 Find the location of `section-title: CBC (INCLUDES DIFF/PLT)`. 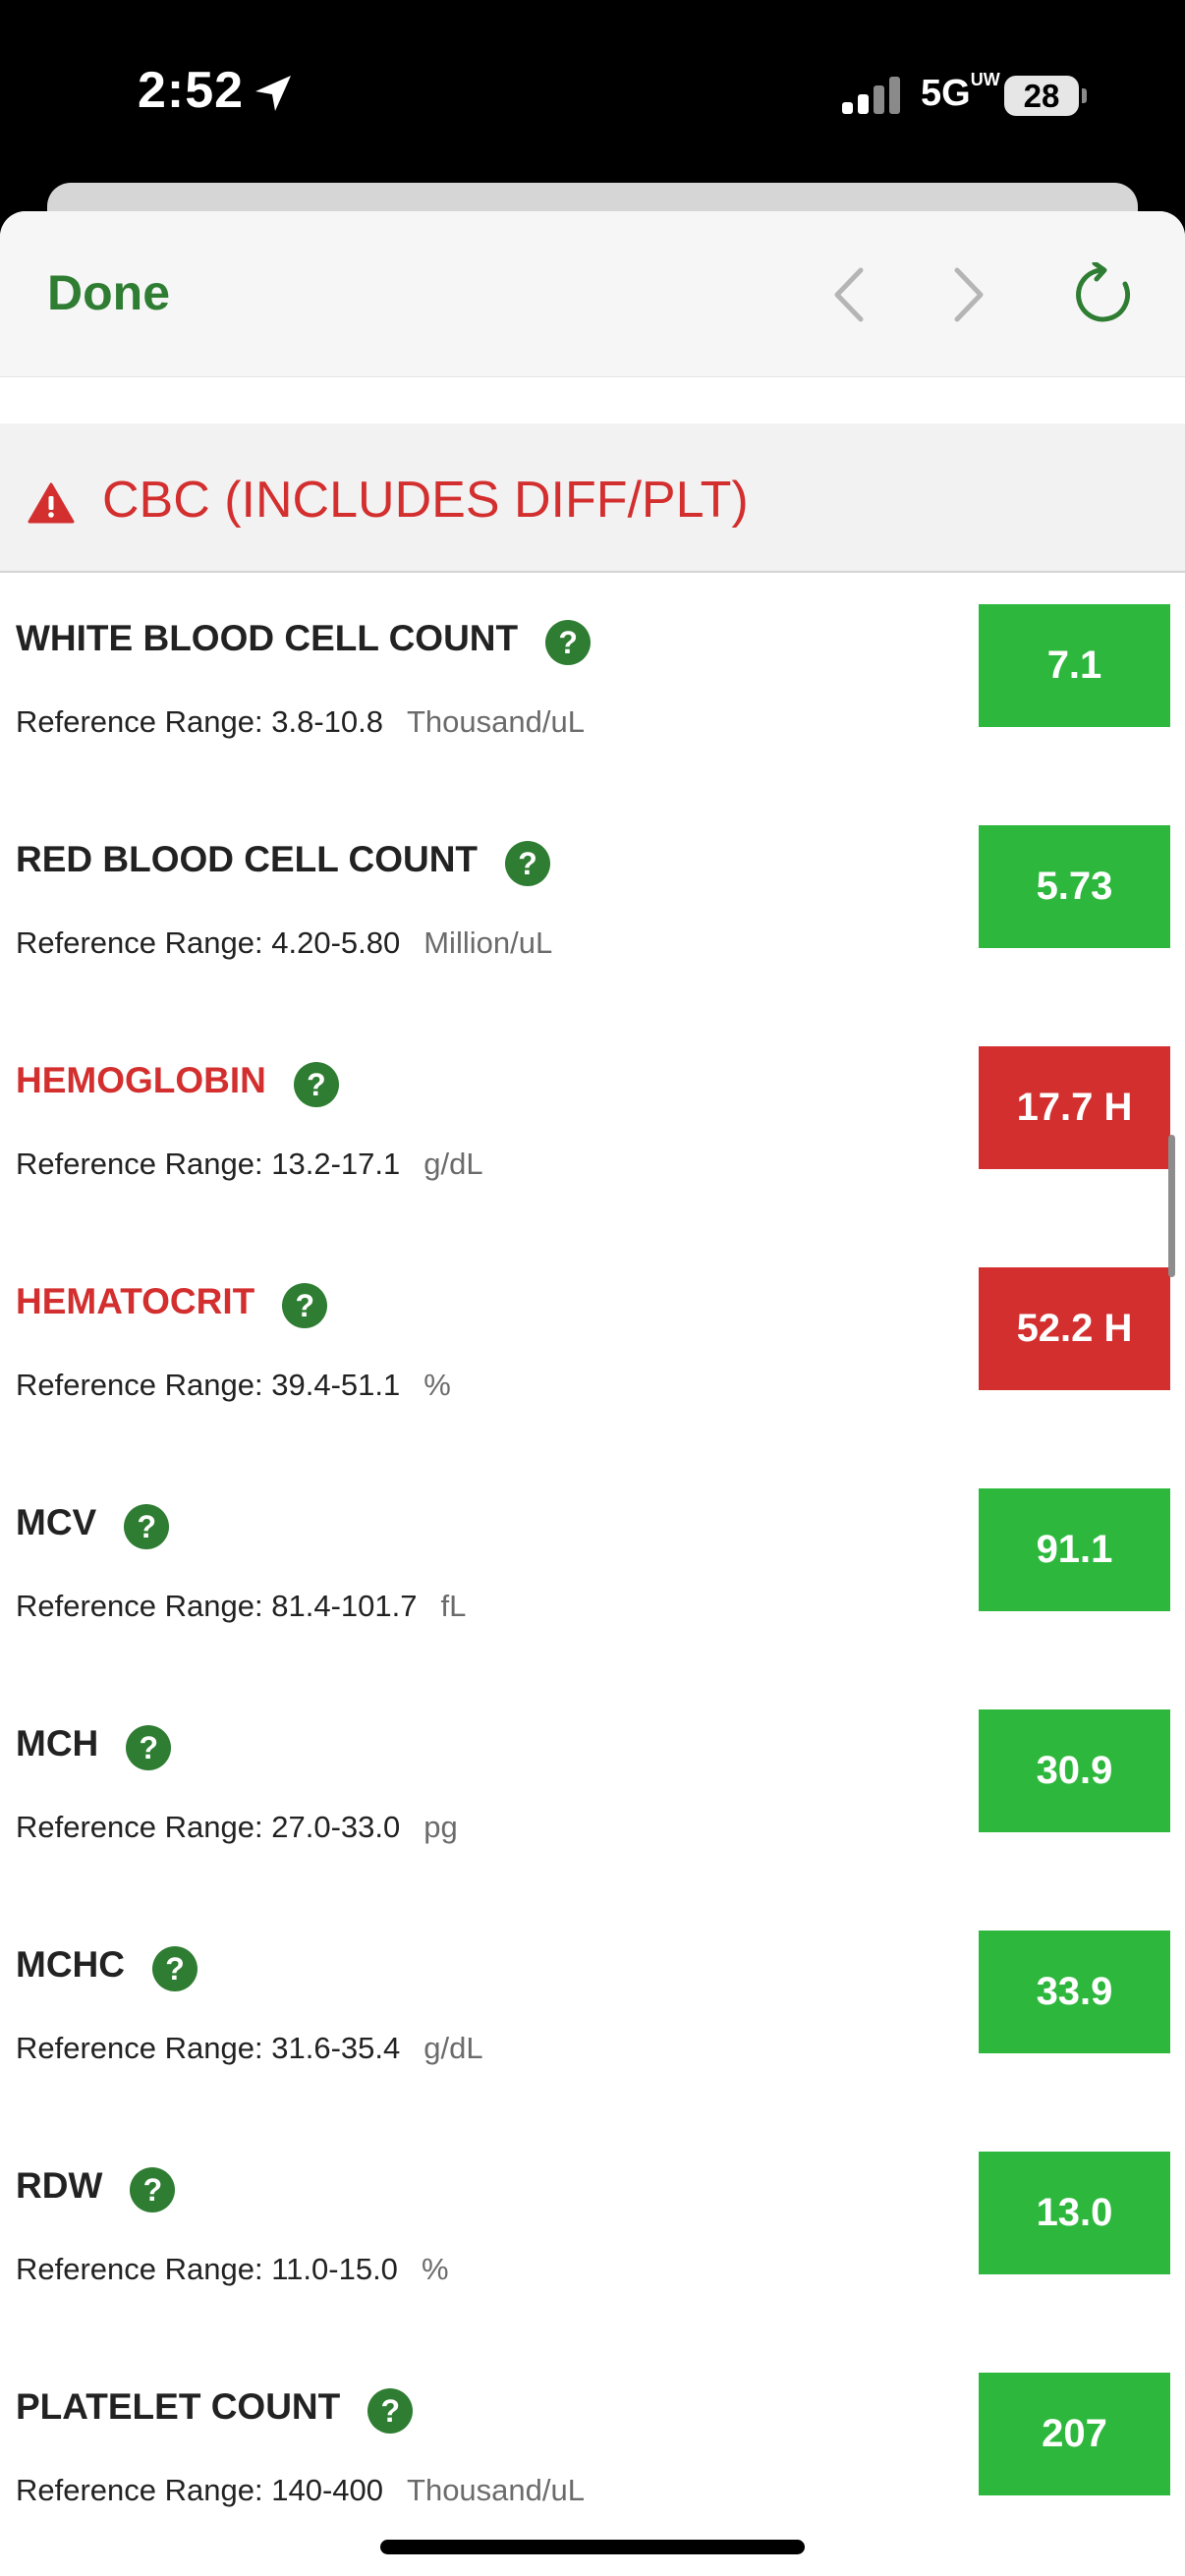

section-title: CBC (INCLUDES DIFF/PLT) is located at coordinates (426, 500).